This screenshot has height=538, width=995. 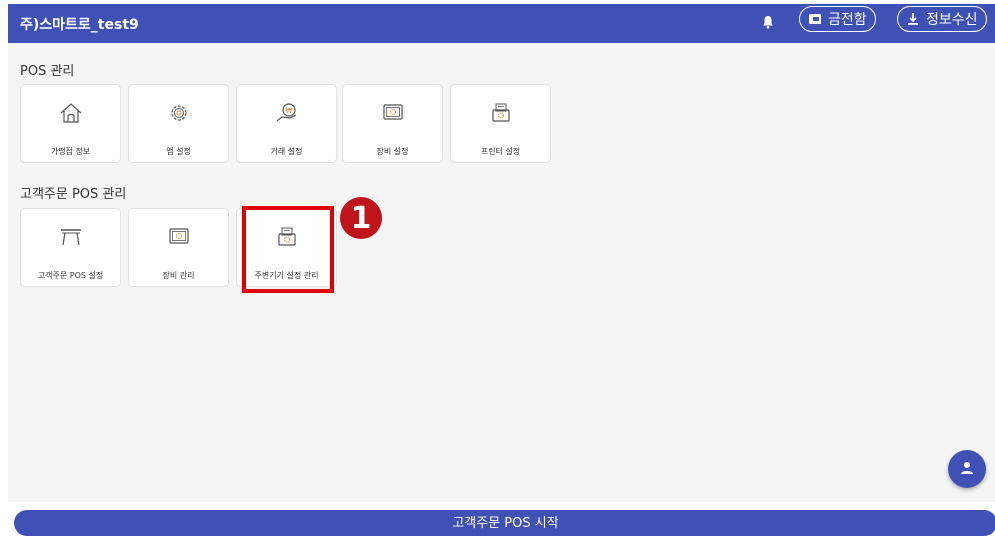 What do you see at coordinates (847, 20) in the screenshot?
I see `cash-drawer-label: 금전함` at bounding box center [847, 20].